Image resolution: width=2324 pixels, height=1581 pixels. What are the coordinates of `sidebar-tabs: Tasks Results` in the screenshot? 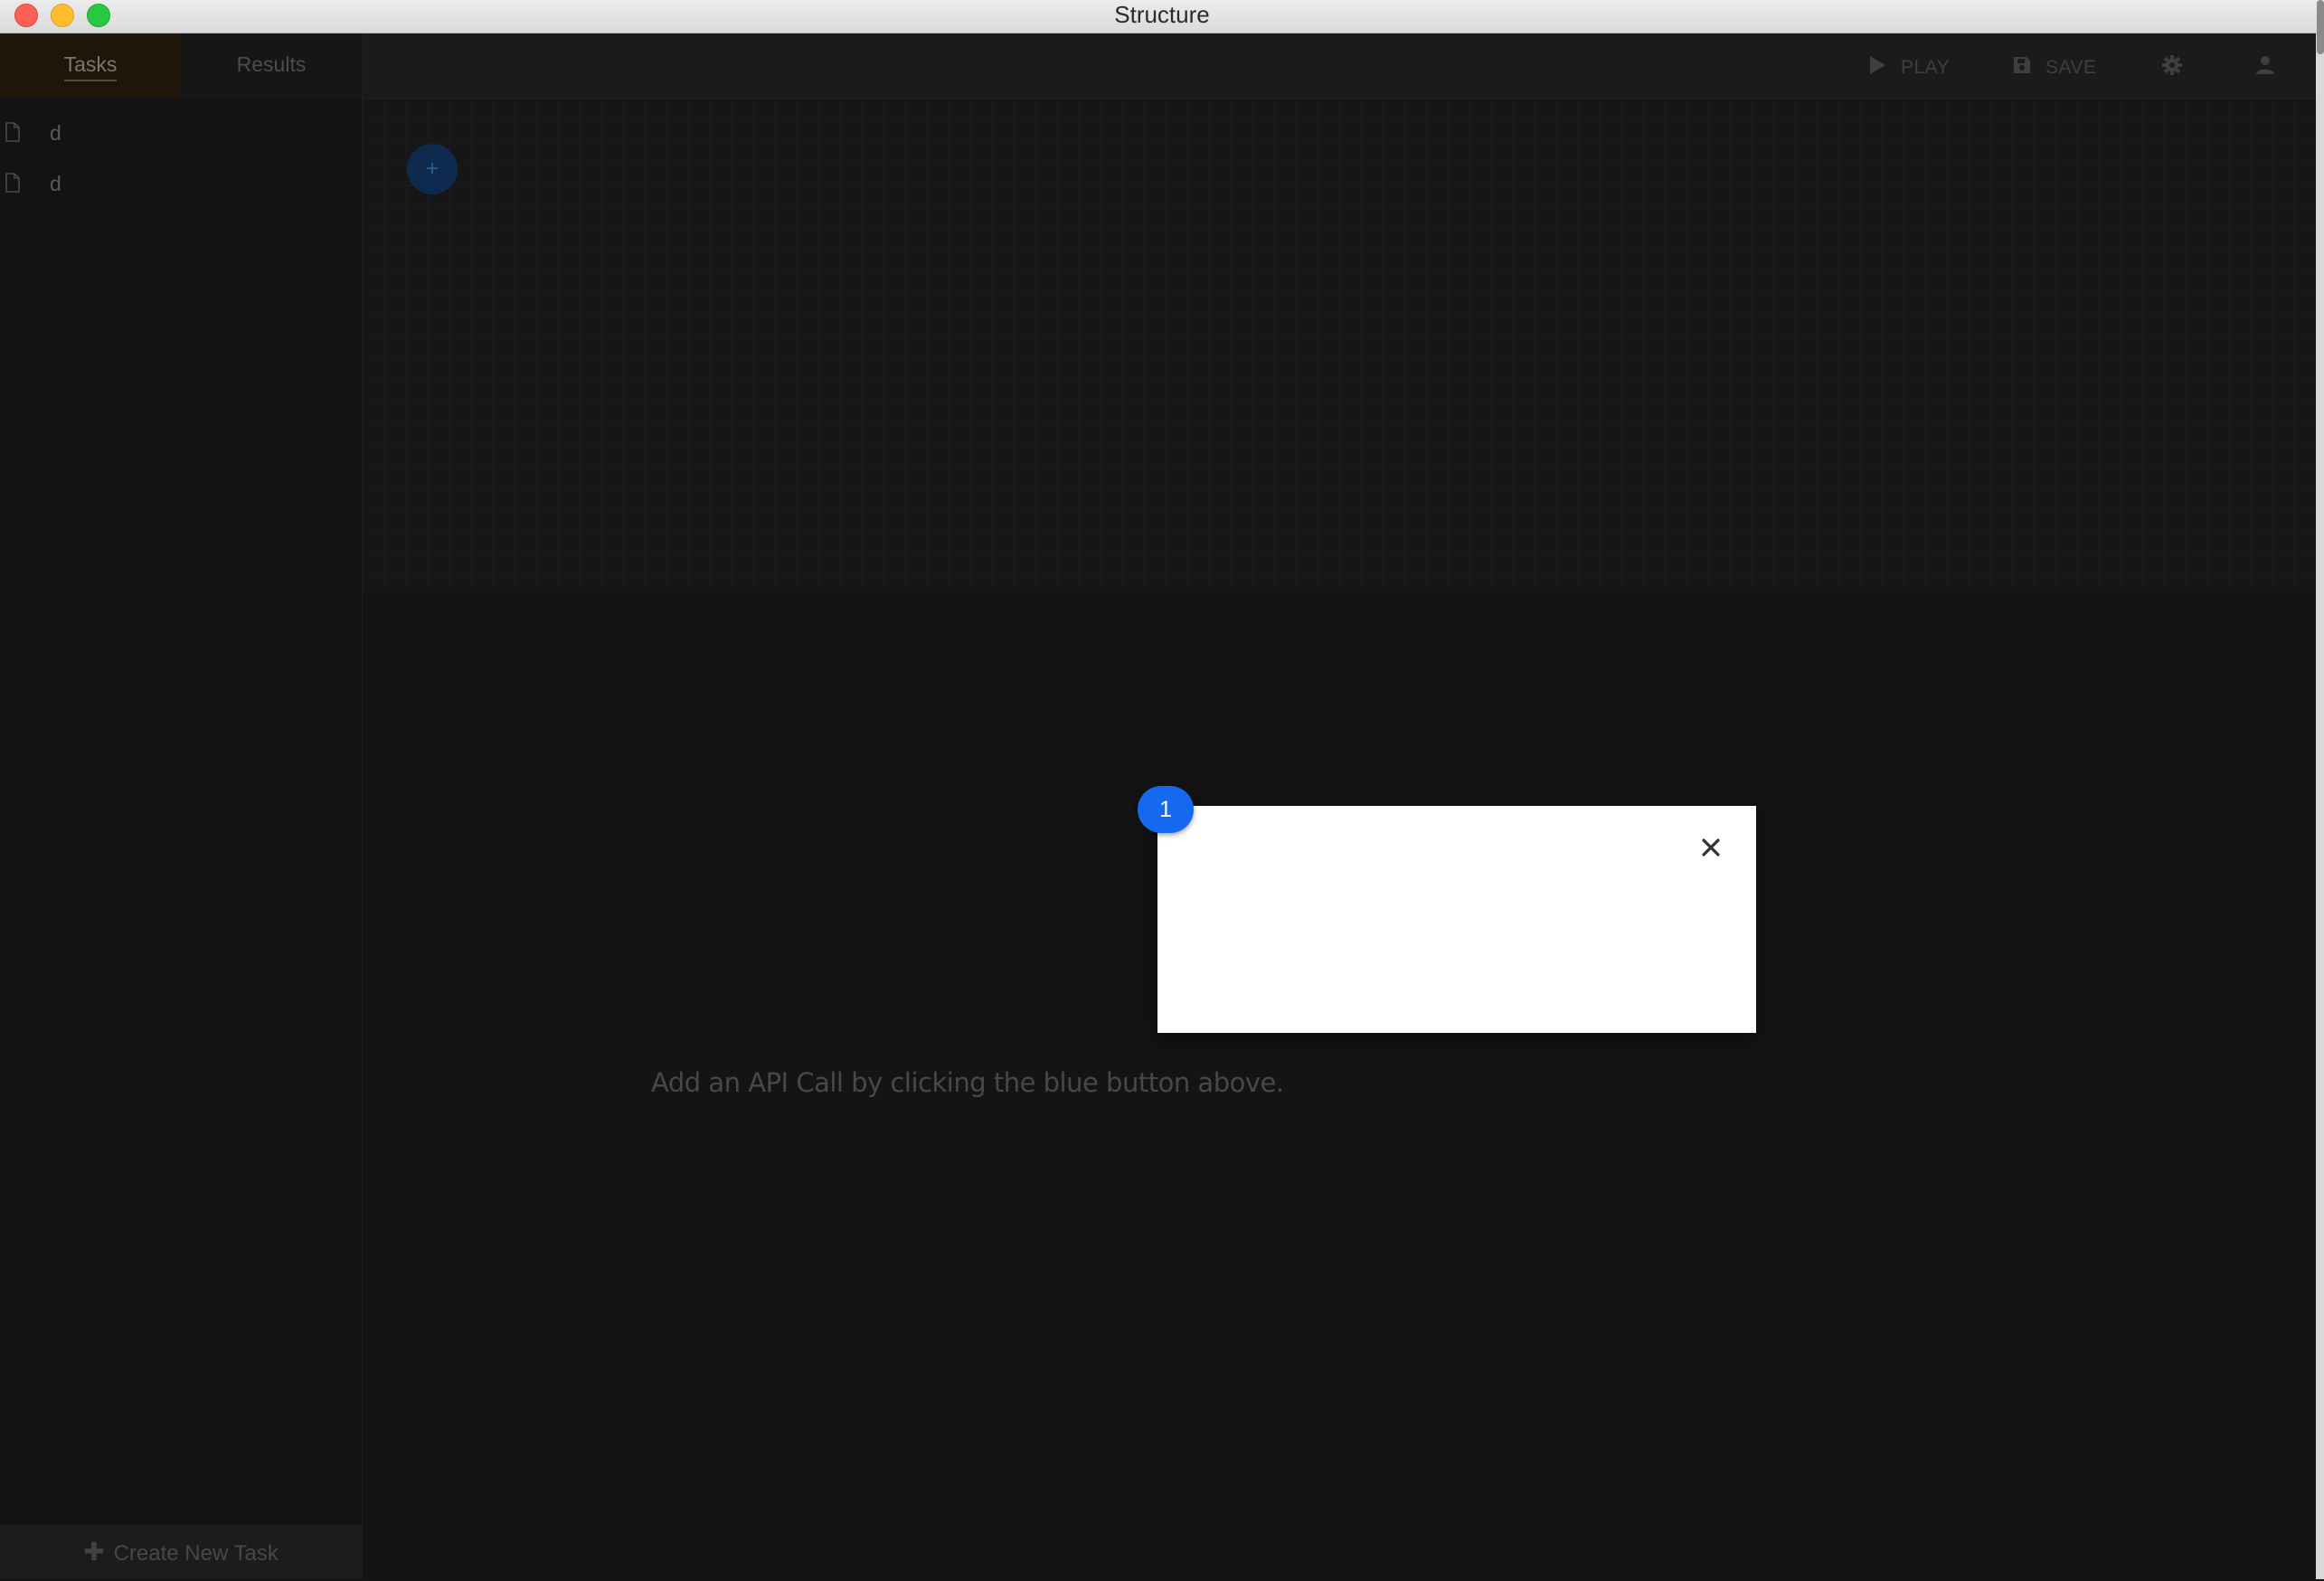 It's located at (181, 65).